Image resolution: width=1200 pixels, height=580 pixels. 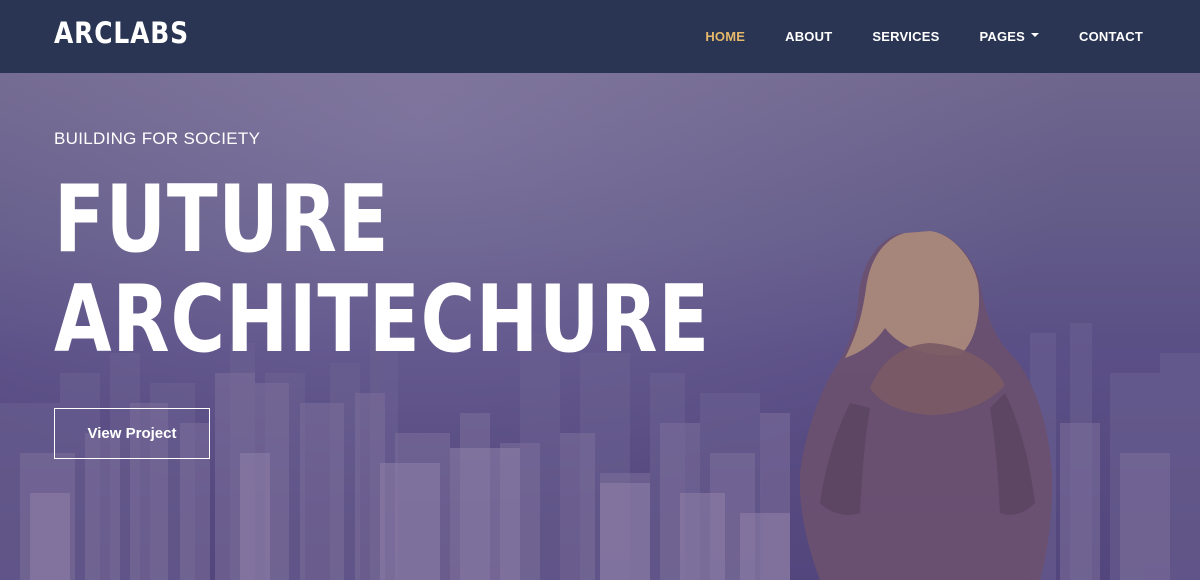 I want to click on nav-item-home: HOME, so click(x=725, y=36).